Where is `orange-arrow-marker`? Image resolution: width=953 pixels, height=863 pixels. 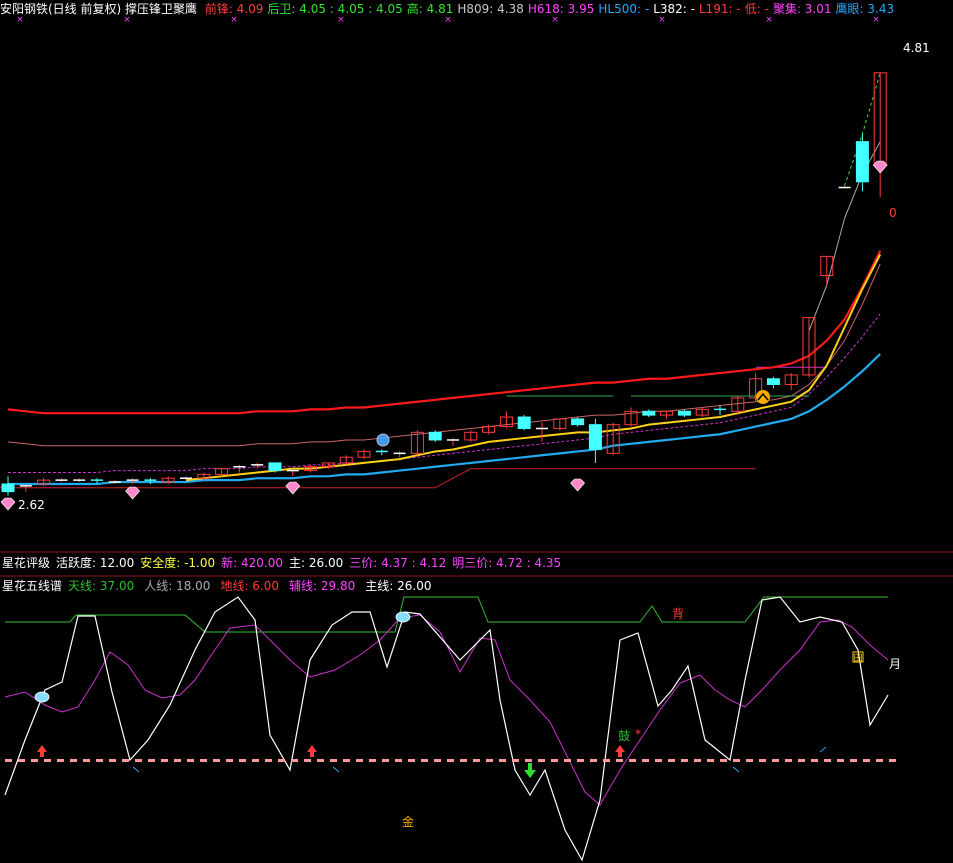 orange-arrow-marker is located at coordinates (763, 397).